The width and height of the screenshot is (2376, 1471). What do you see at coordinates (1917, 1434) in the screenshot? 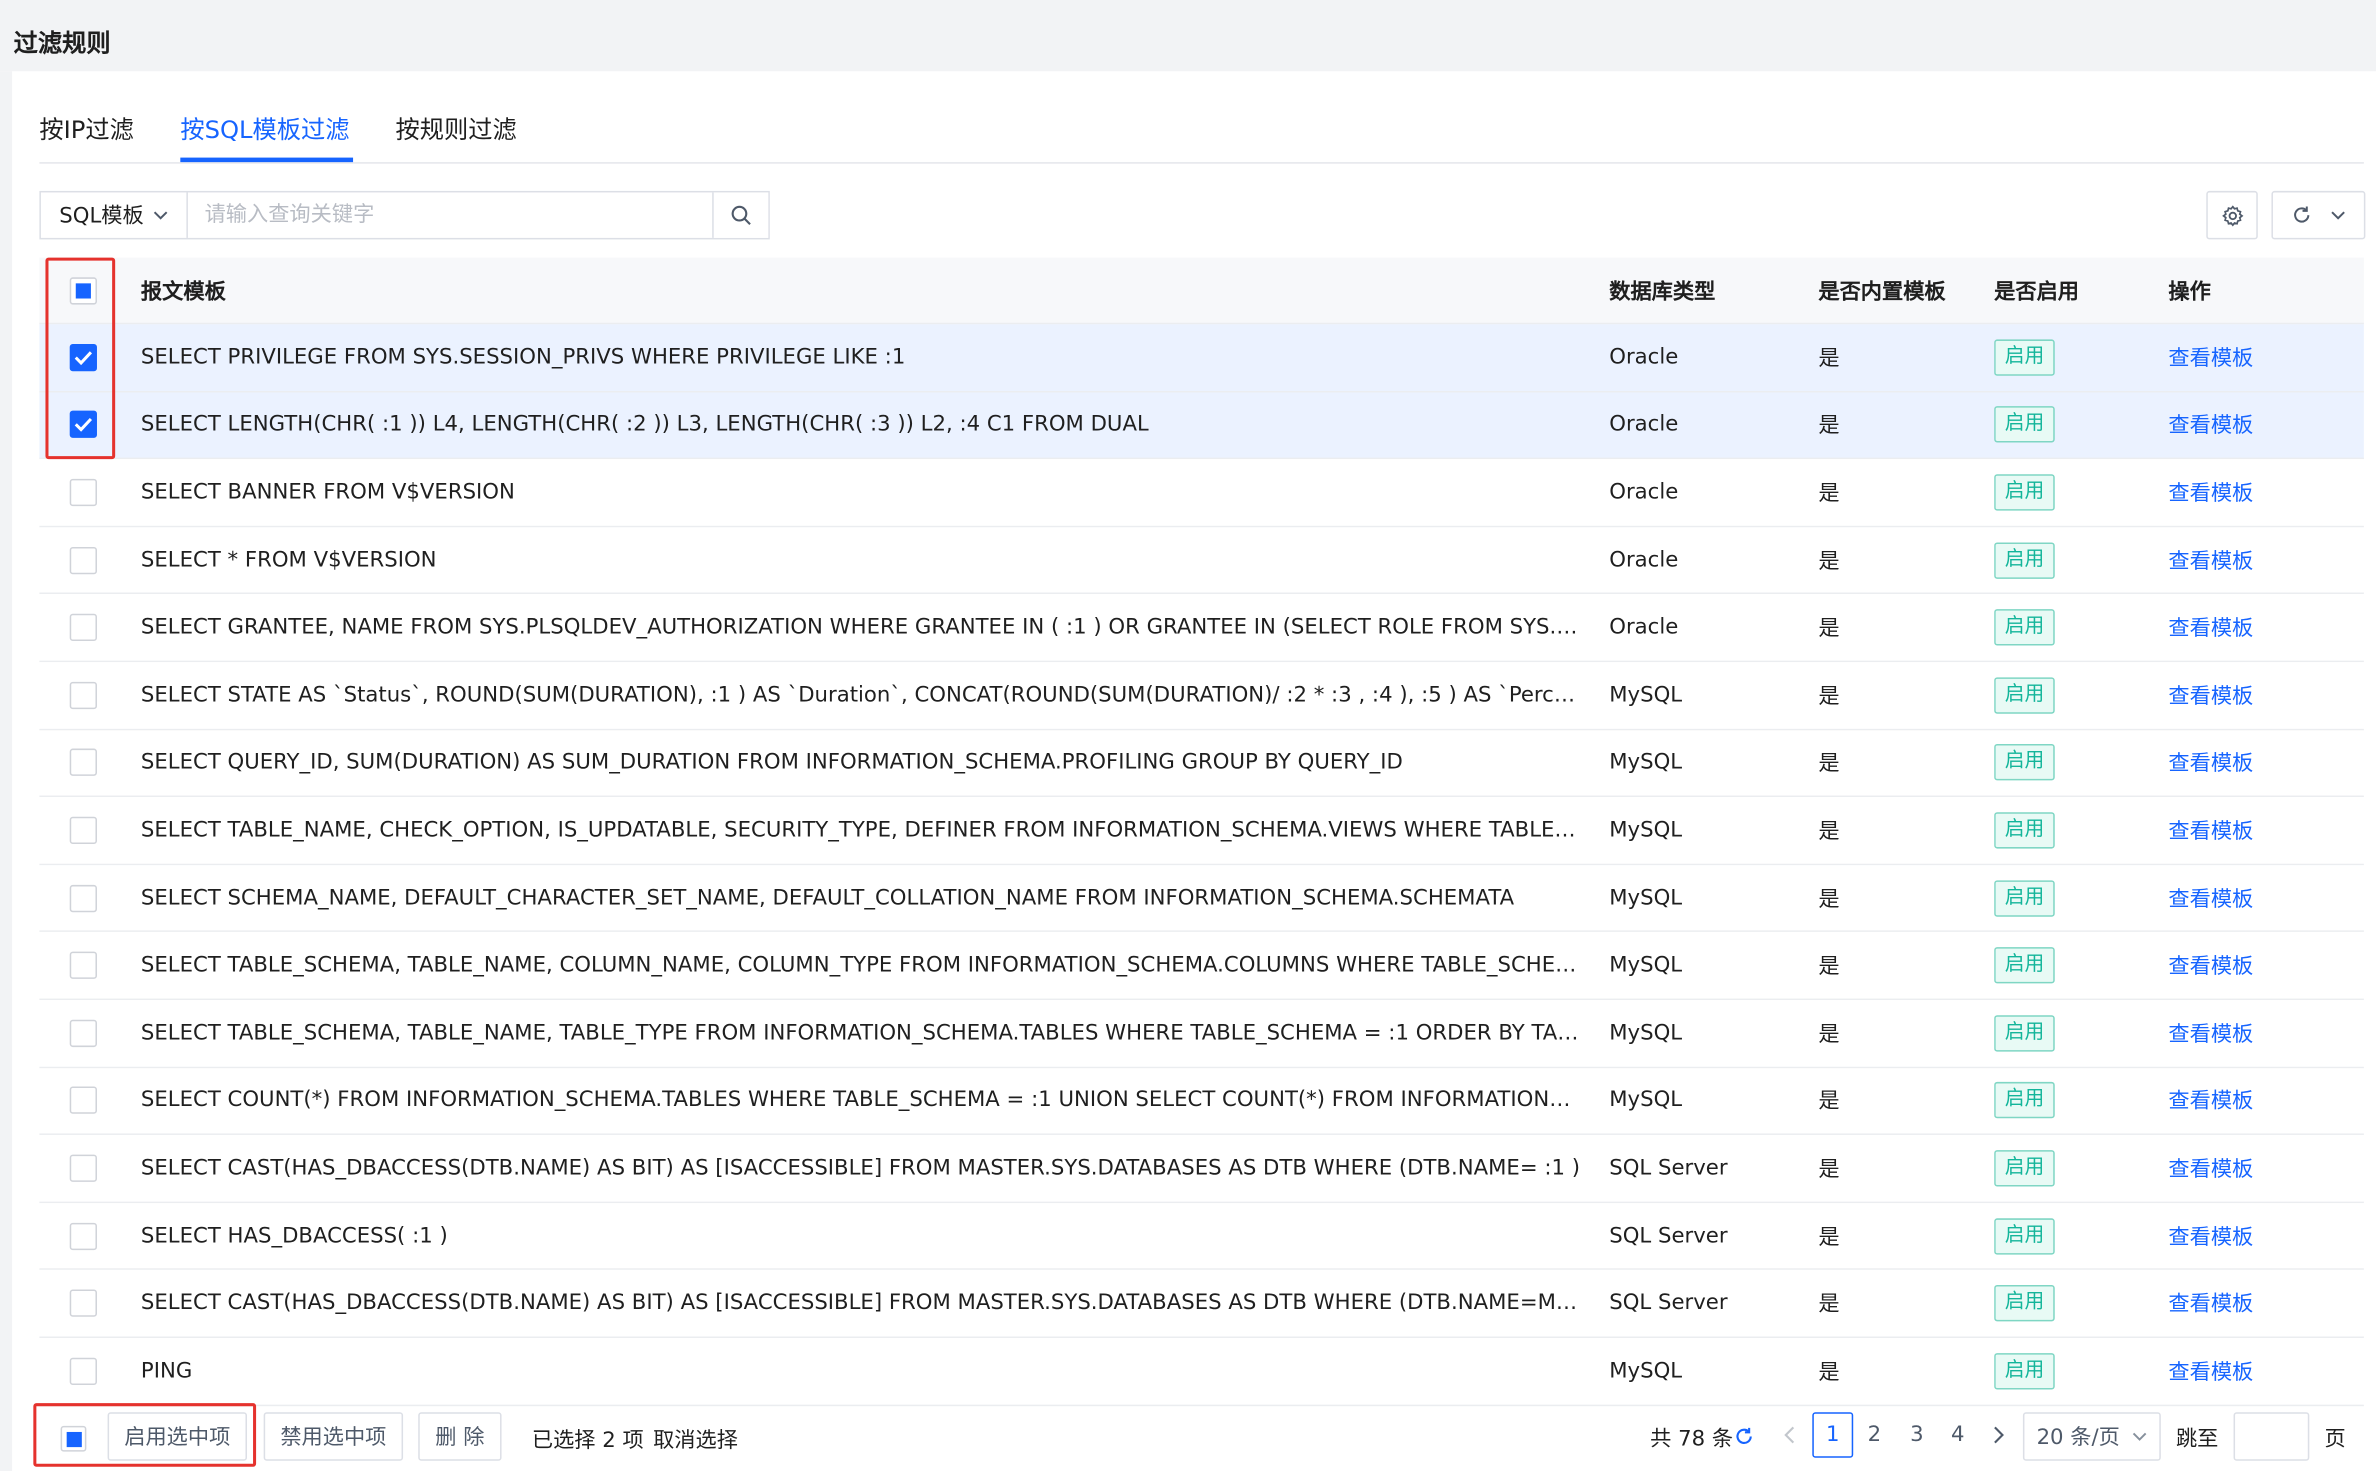
I see `page-3: 3` at bounding box center [1917, 1434].